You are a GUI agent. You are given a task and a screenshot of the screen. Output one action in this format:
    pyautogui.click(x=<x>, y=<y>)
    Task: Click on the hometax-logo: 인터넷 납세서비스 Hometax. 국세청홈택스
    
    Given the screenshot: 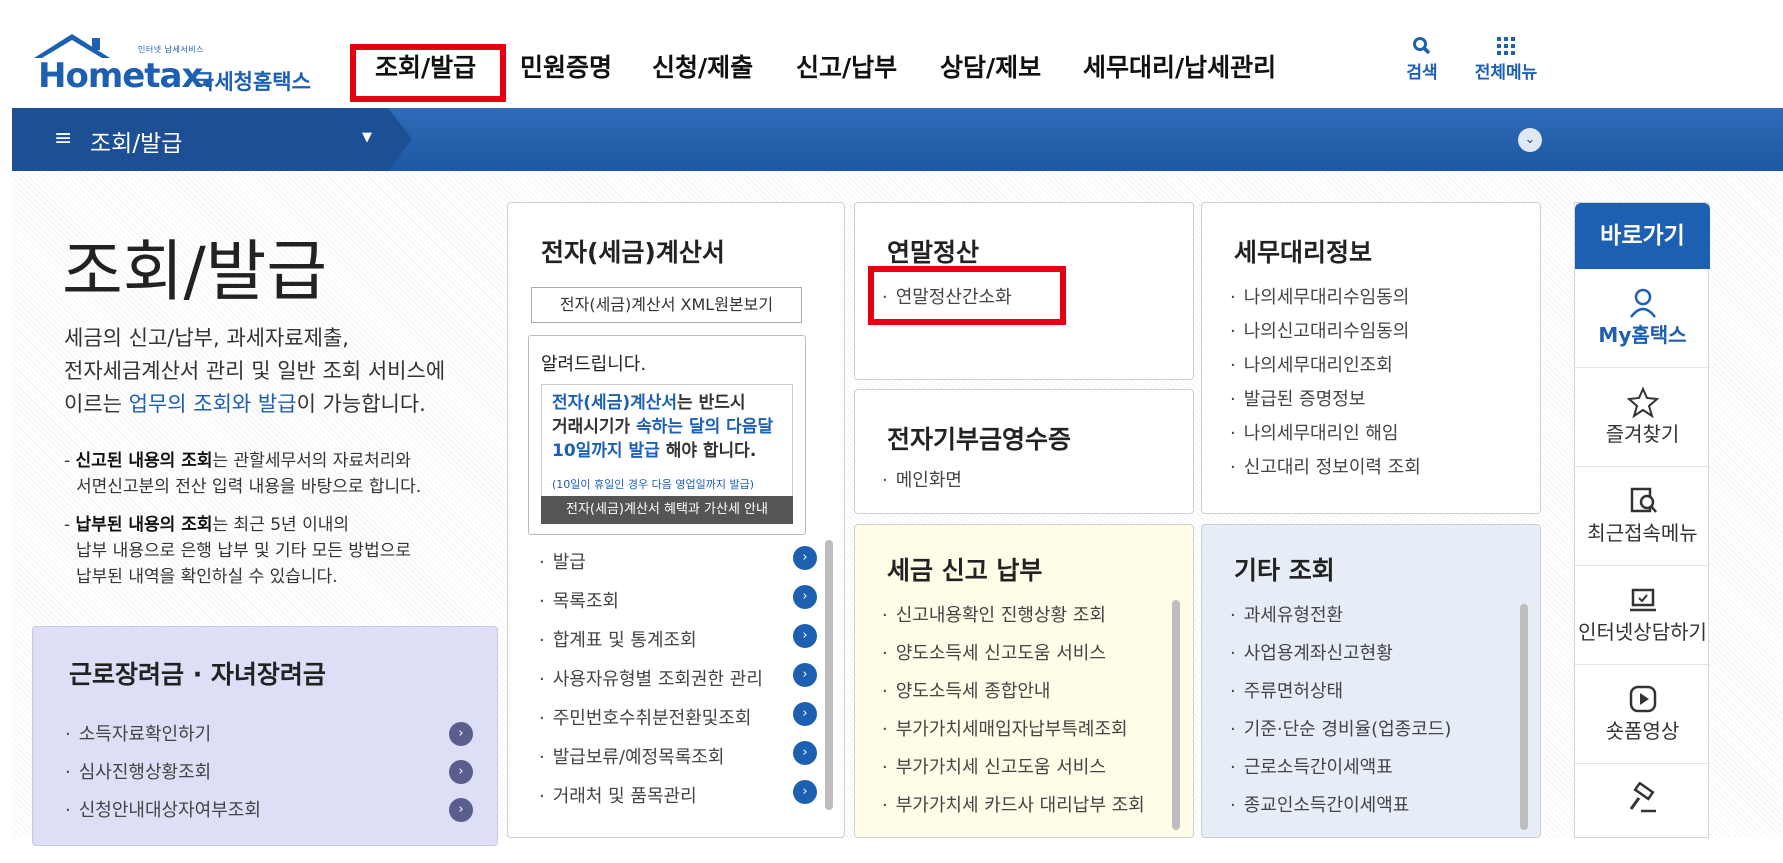 What is the action you would take?
    pyautogui.click(x=177, y=64)
    